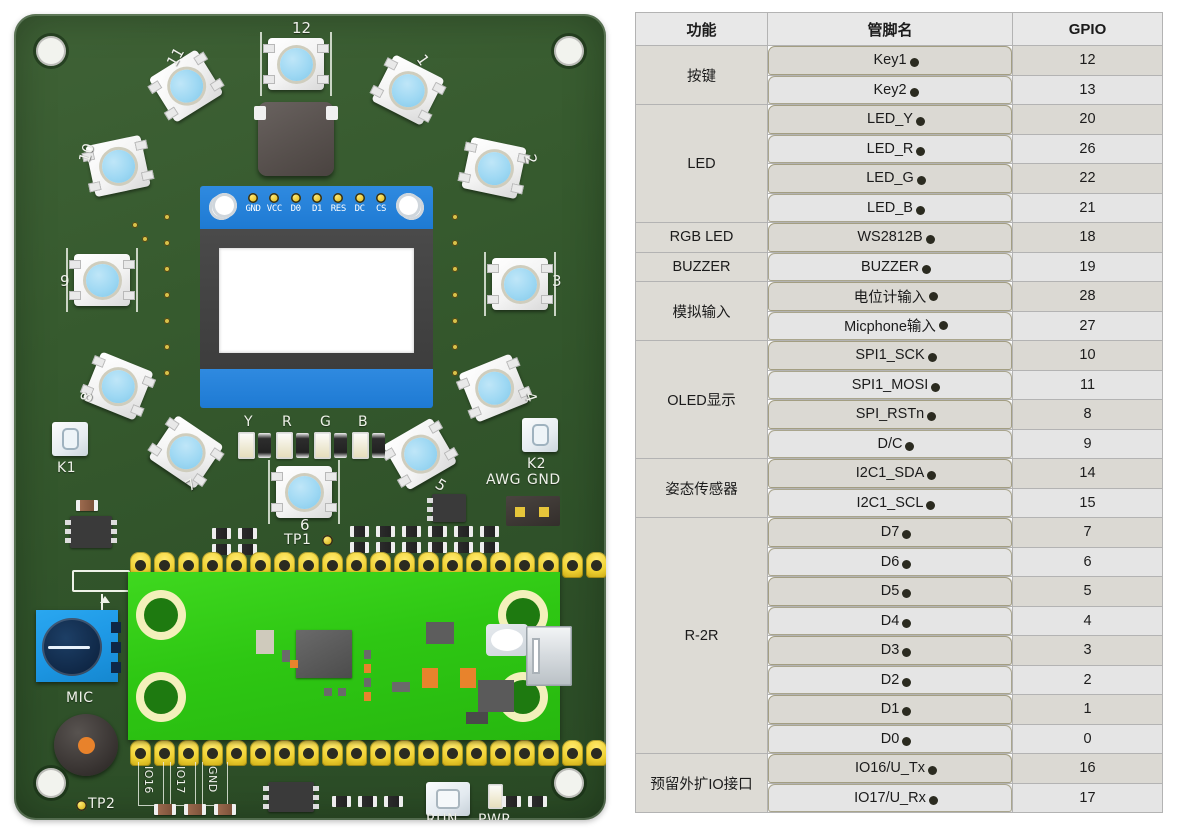 This screenshot has height=834, width=1197. Describe the element at coordinates (295, 209) in the screenshot. I see `oled-pin-d0-label: D0` at that location.